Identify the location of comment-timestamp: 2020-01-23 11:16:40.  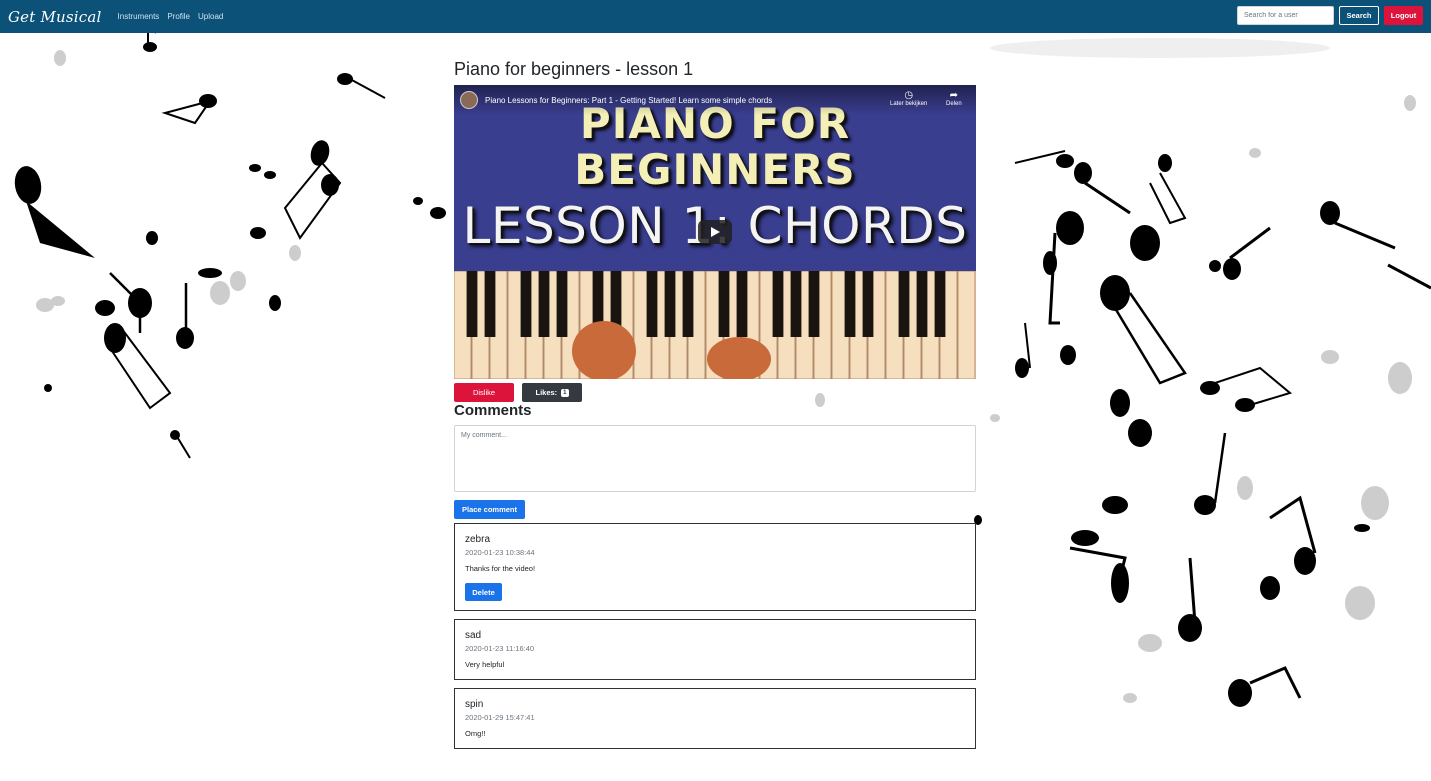
(500, 648).